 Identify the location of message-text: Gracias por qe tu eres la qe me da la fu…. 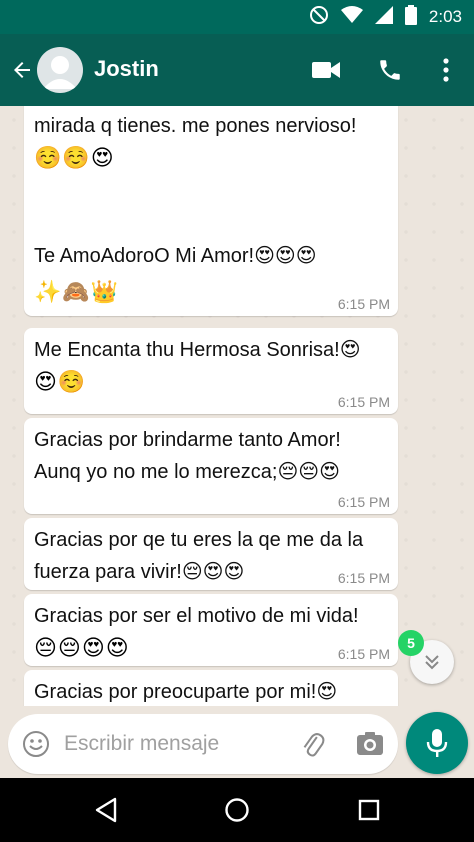
(199, 556).